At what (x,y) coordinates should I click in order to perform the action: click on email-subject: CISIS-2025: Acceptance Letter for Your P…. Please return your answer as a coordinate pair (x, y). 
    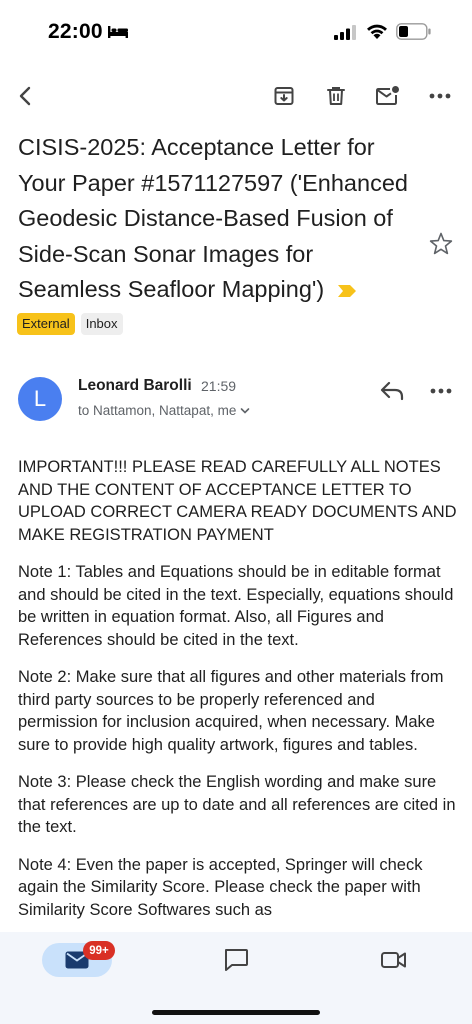
    Looking at the image, I should click on (218, 219).